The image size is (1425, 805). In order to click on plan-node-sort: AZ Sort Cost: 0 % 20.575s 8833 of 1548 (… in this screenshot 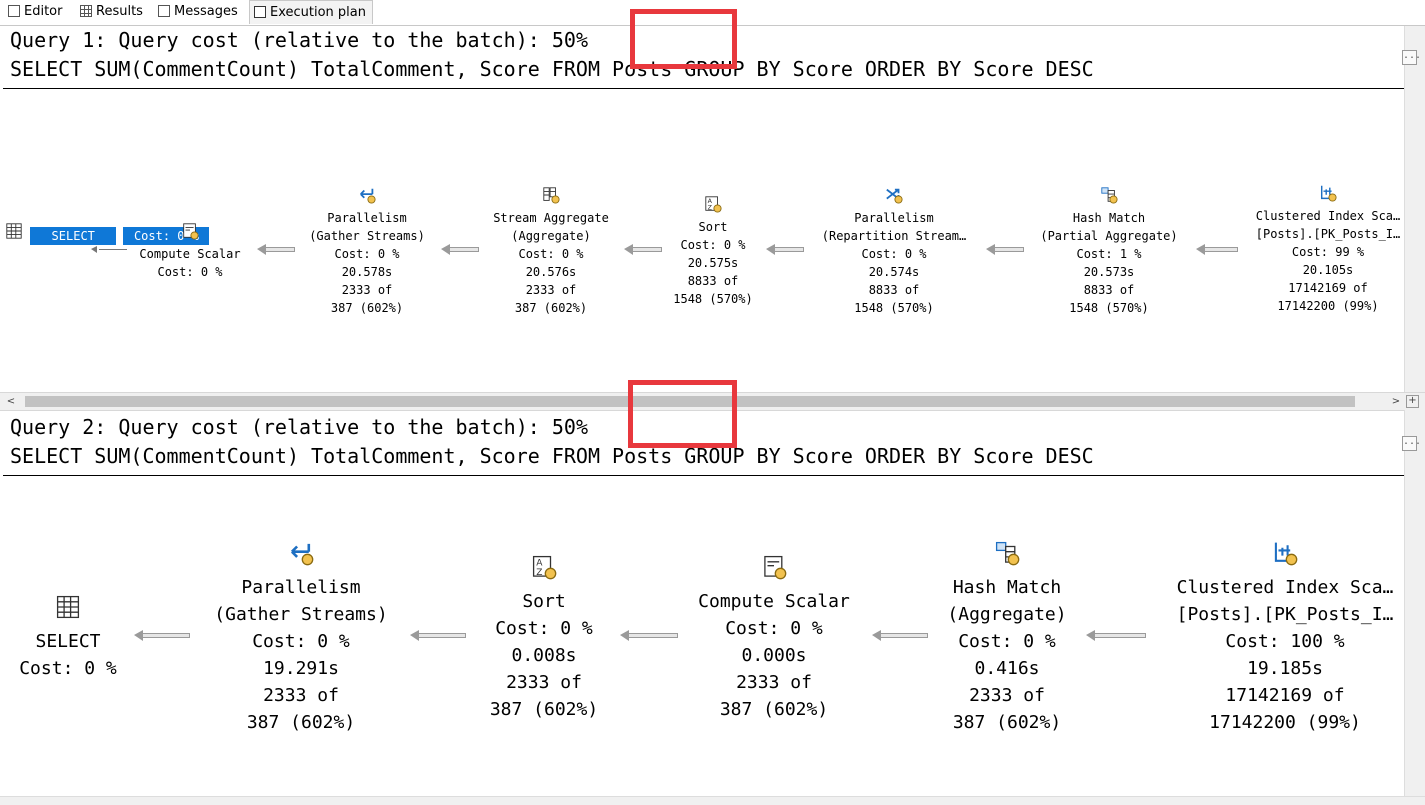, I will do `click(713, 251)`.